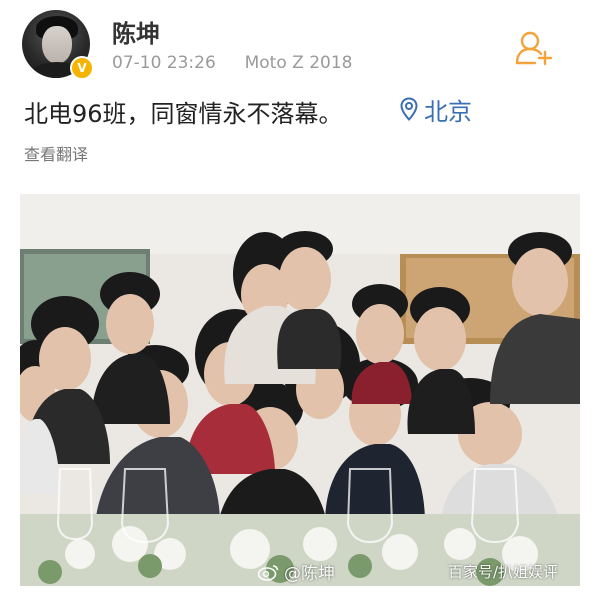  What do you see at coordinates (57, 45) in the screenshot?
I see `avatar-face` at bounding box center [57, 45].